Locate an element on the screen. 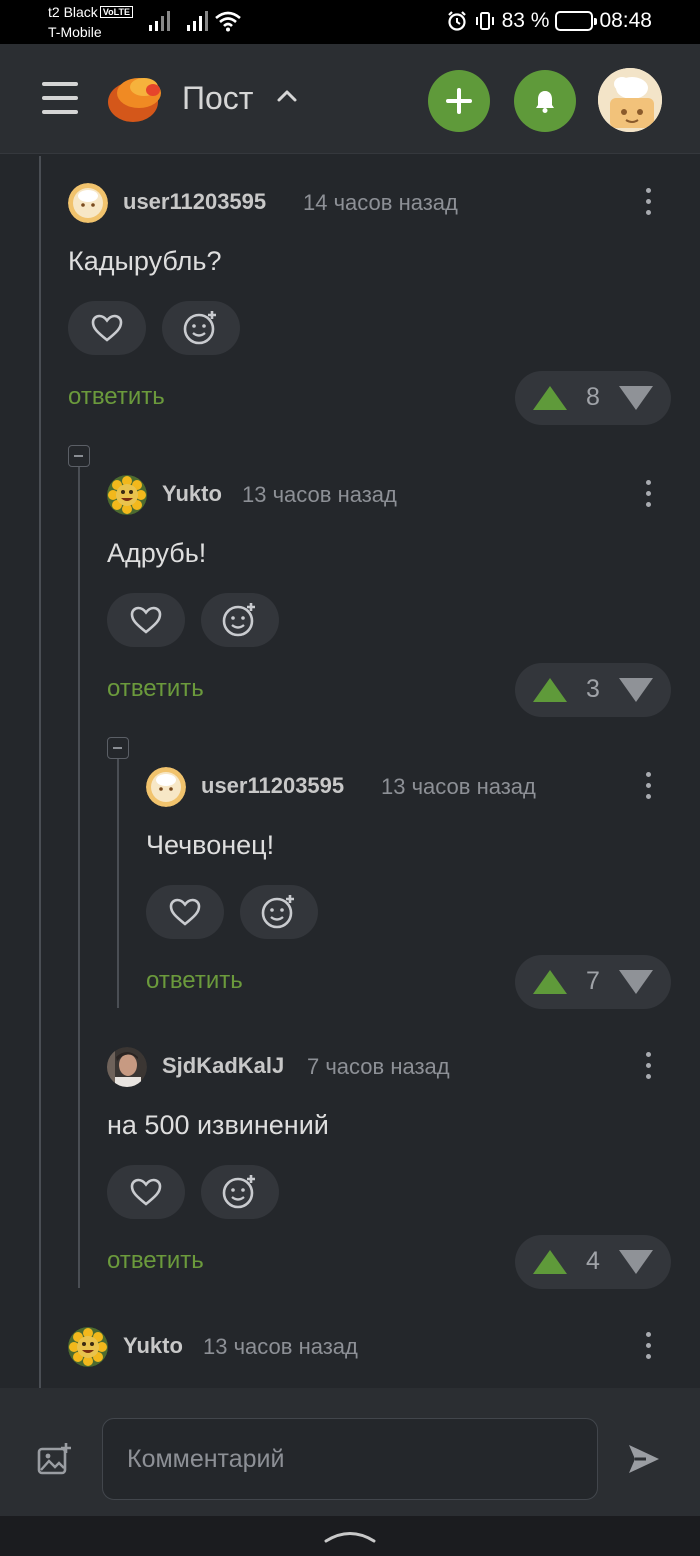 This screenshot has width=700, height=1556. menu-icon is located at coordinates (60, 98).